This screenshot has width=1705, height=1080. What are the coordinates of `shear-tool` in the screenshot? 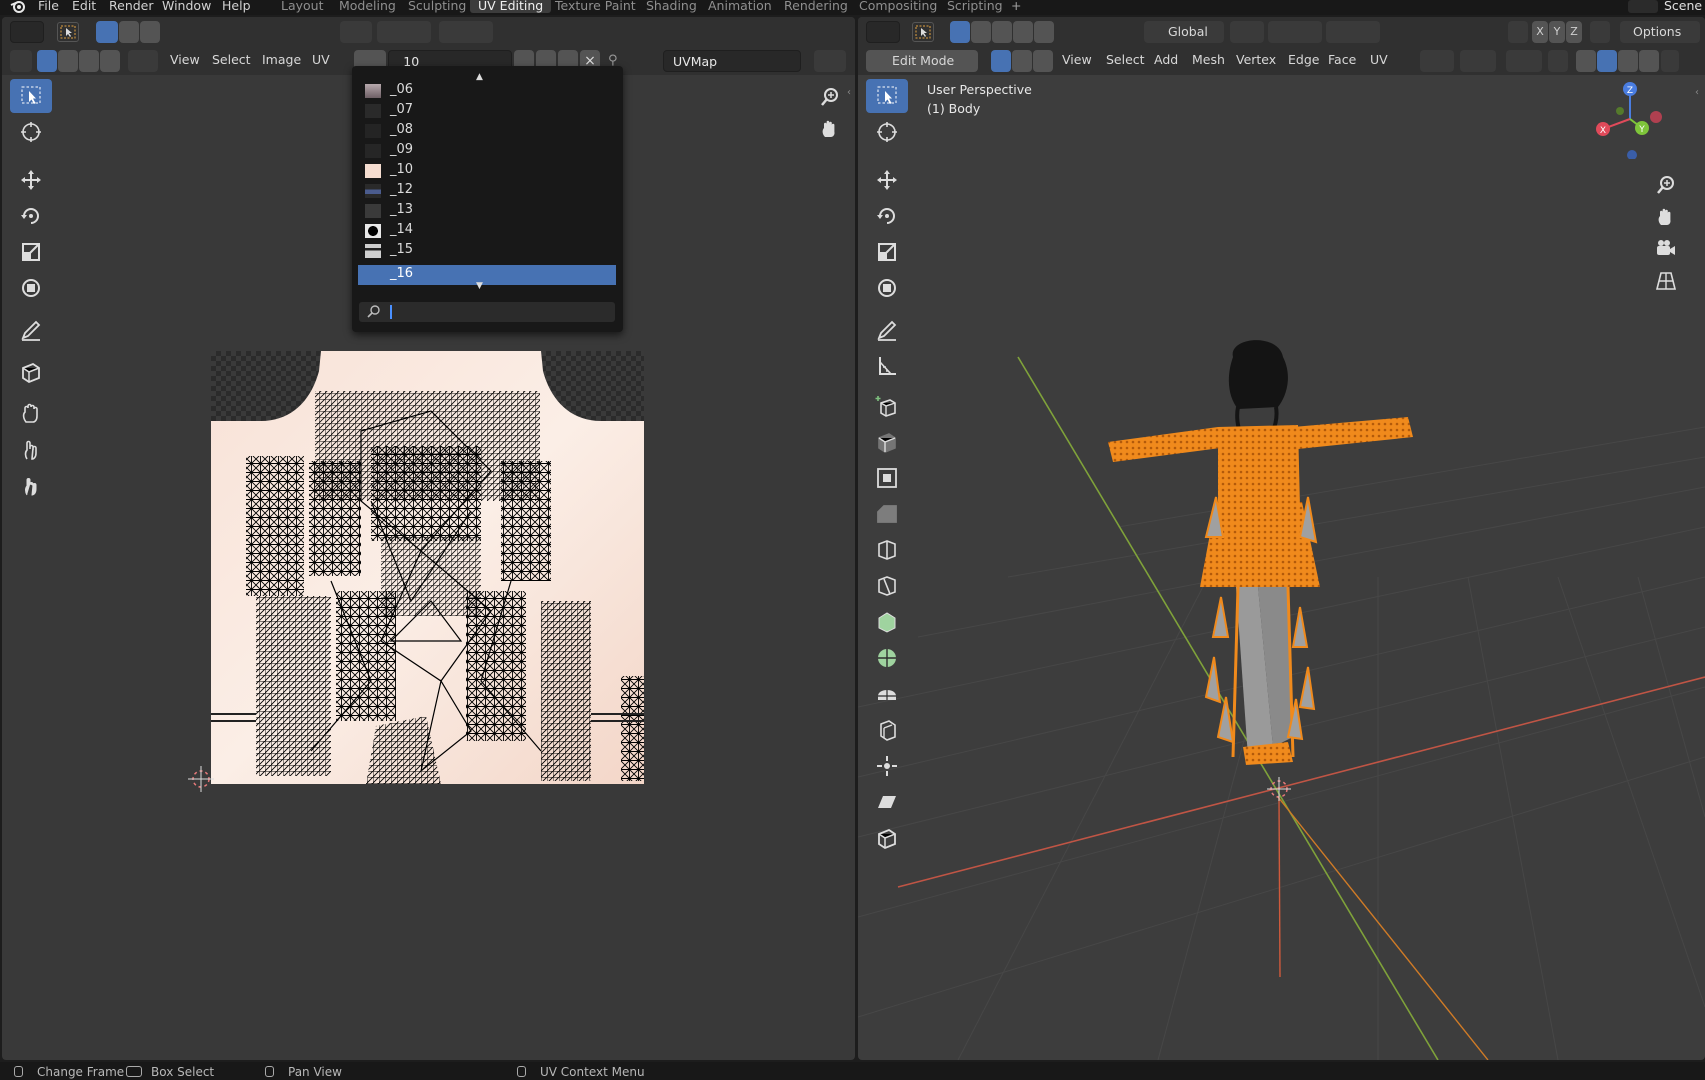 It's located at (887, 802).